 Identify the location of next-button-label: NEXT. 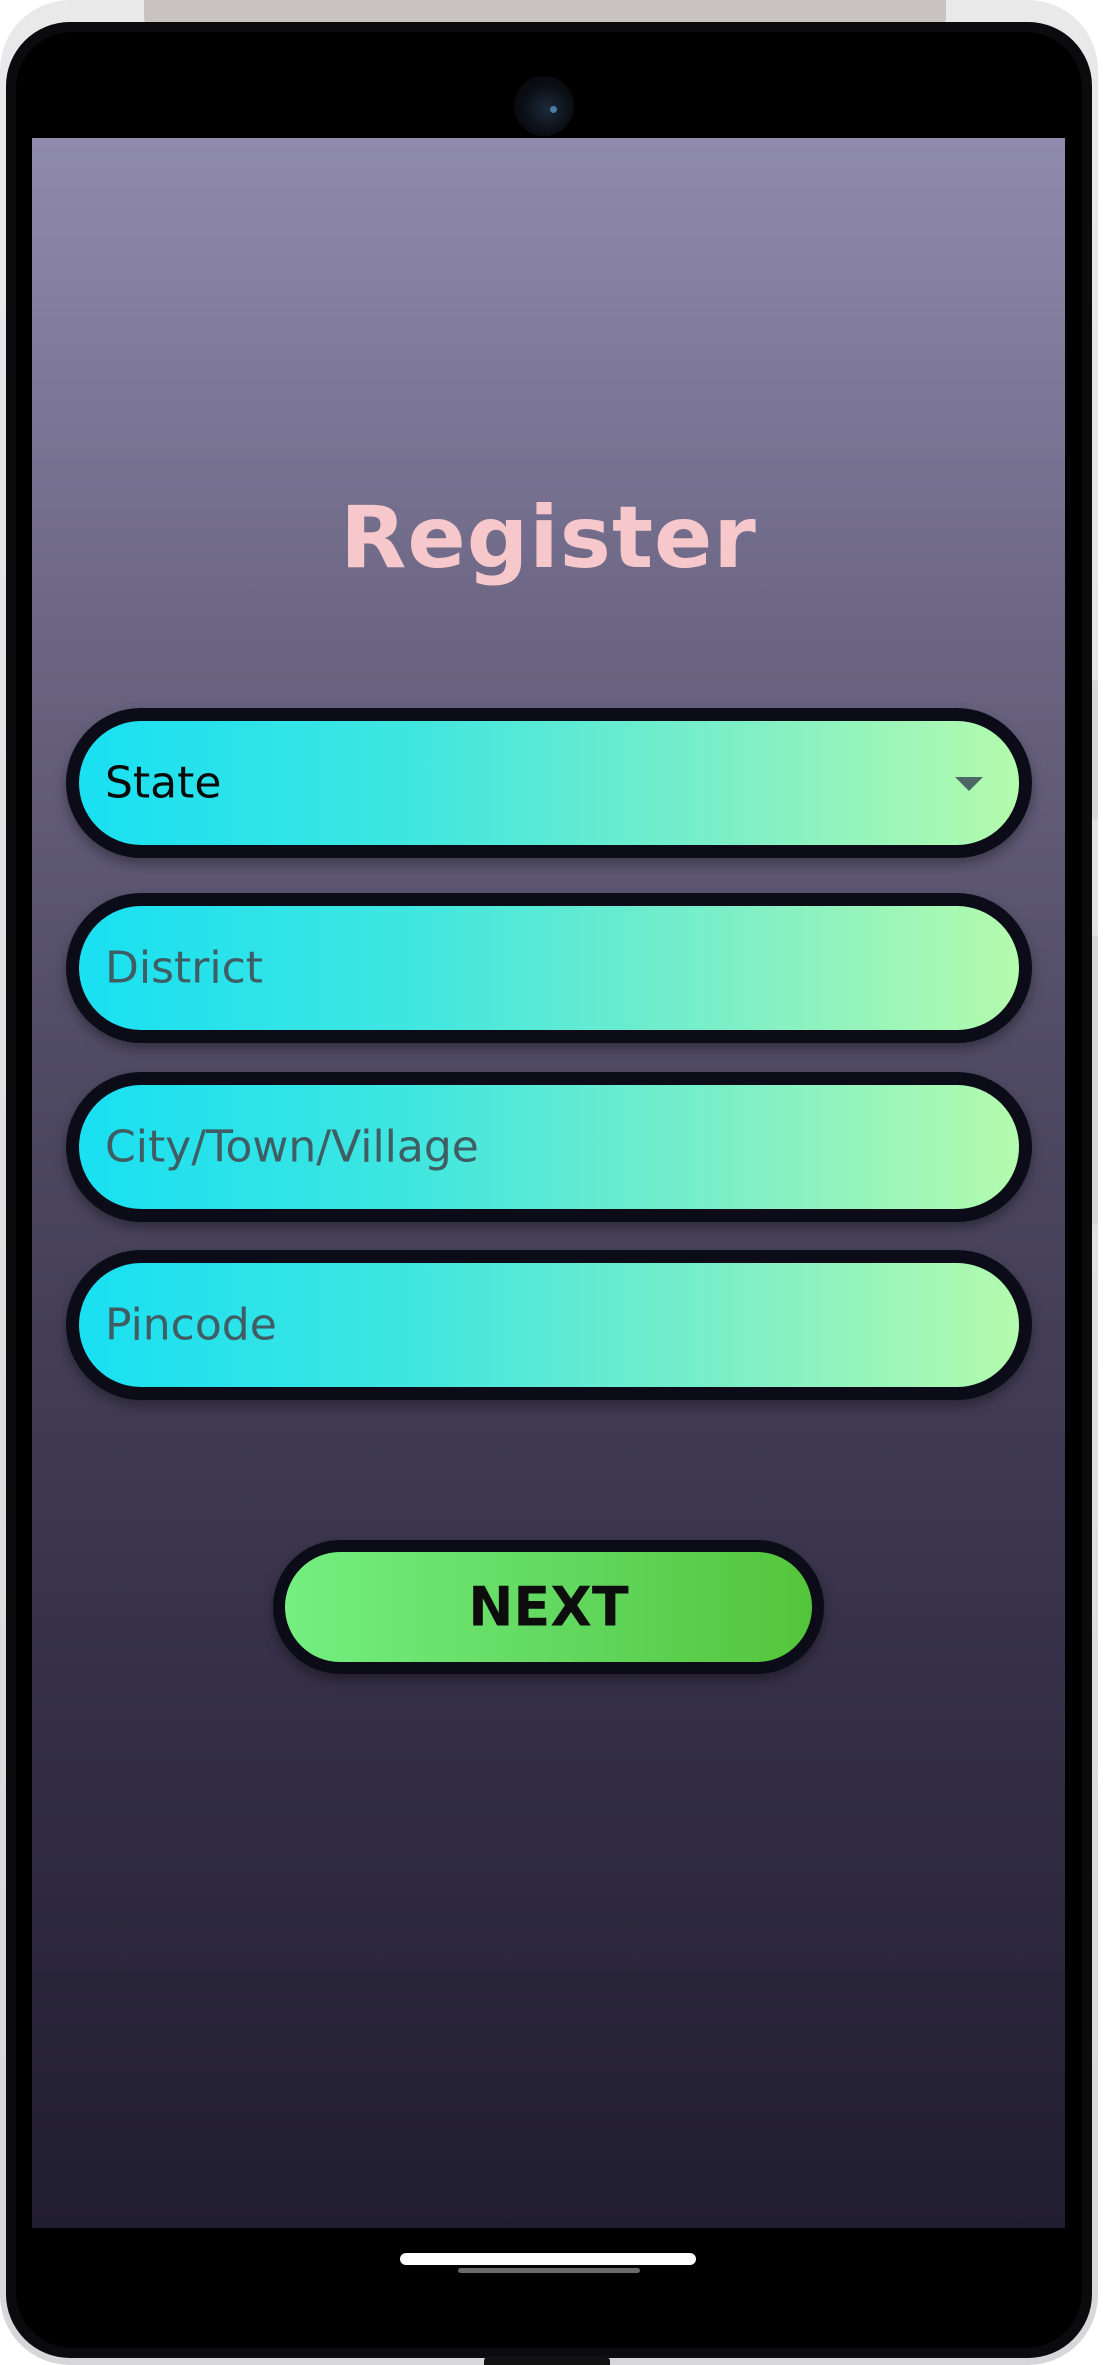
(548, 1607).